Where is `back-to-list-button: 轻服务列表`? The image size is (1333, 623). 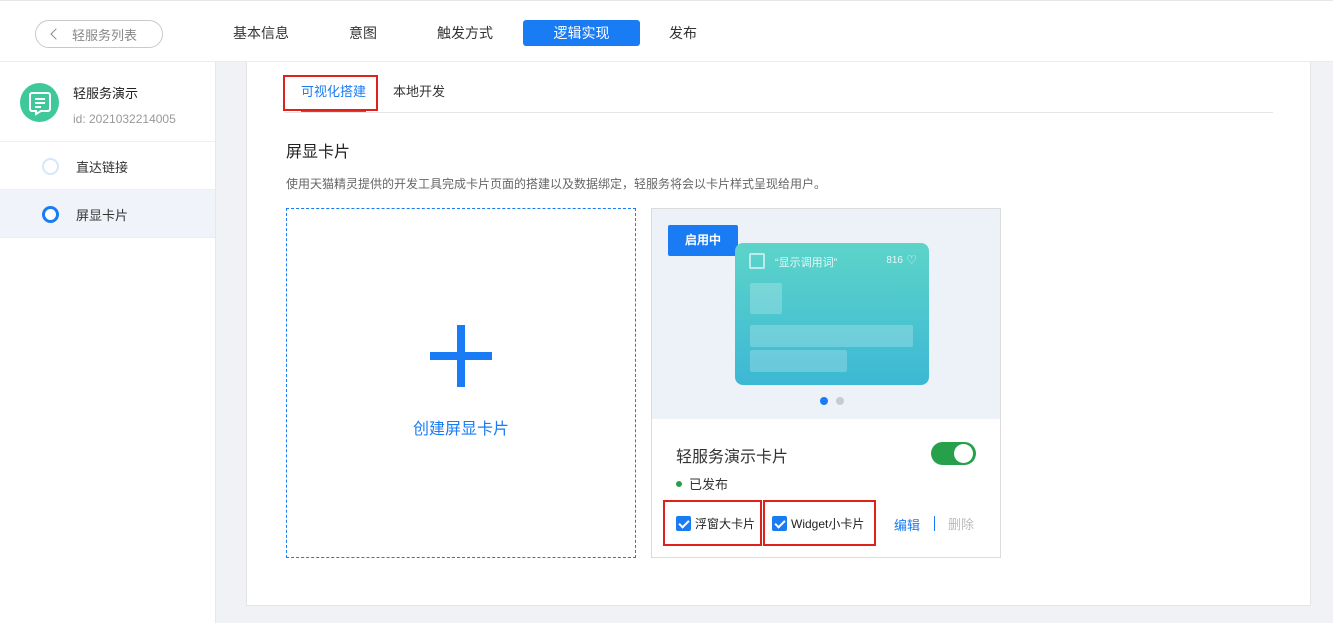 back-to-list-button: 轻服务列表 is located at coordinates (99, 34).